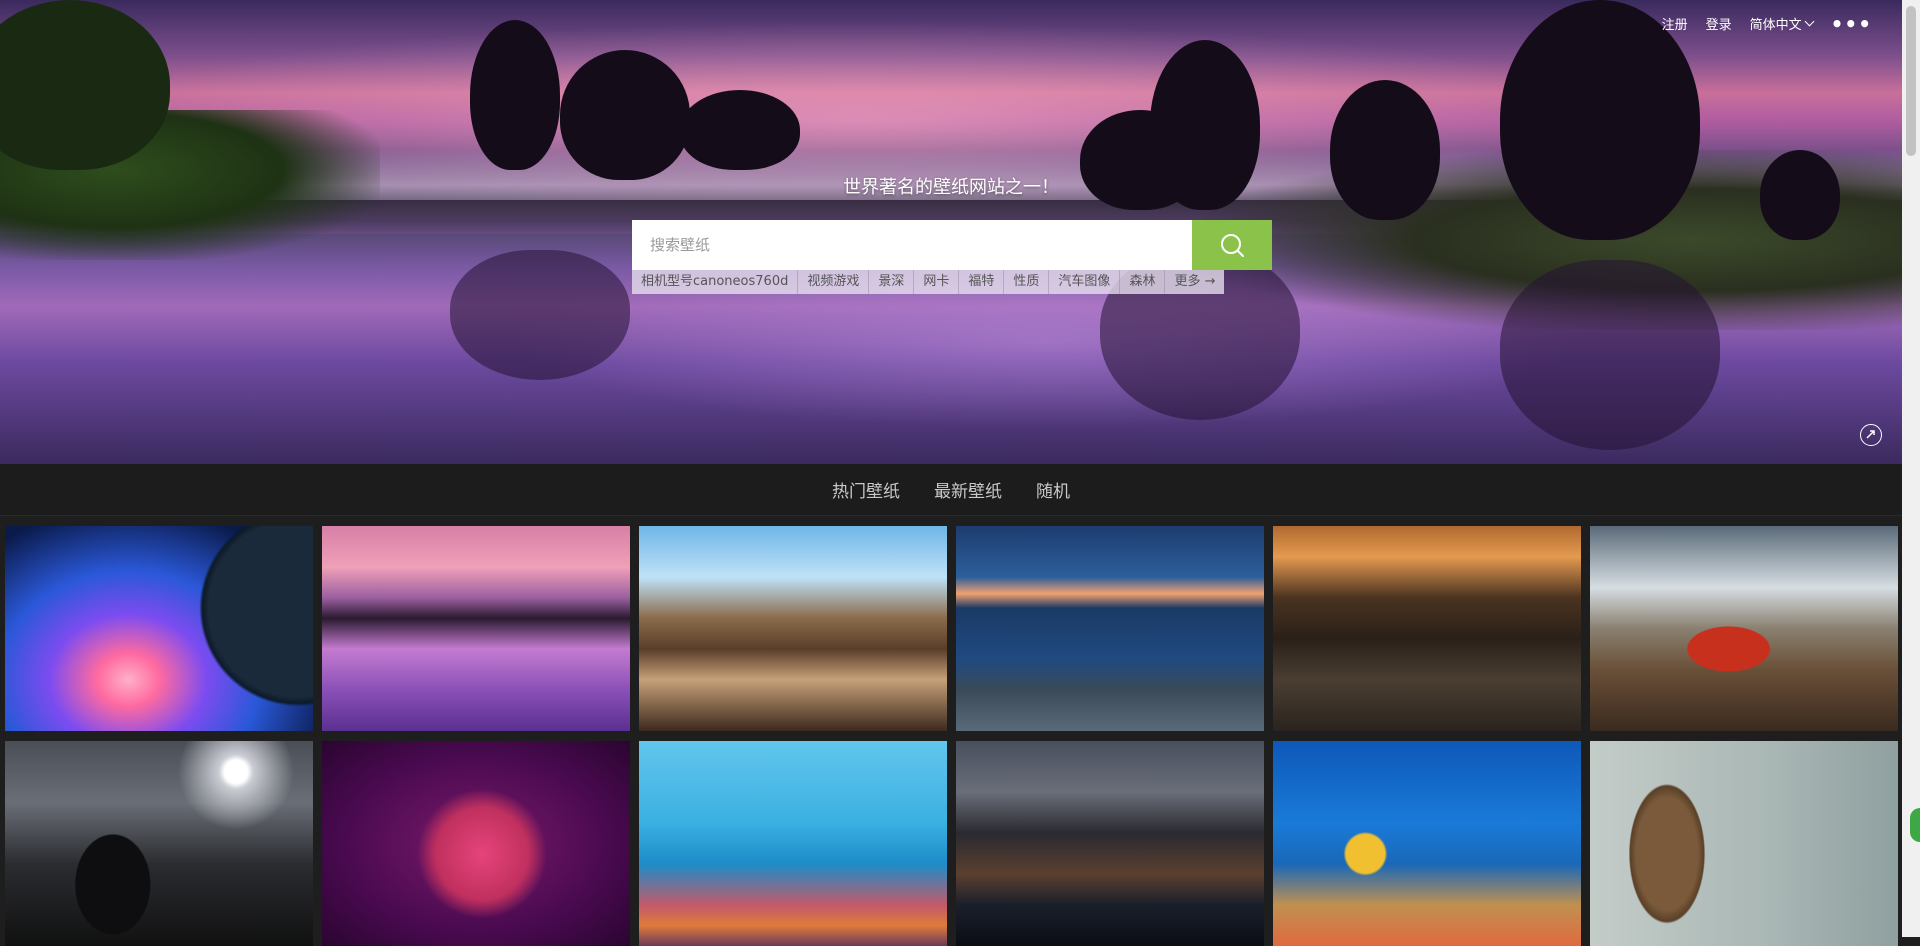 The width and height of the screenshot is (1920, 946). Describe the element at coordinates (715, 282) in the screenshot. I see `tag-link: 相机型号canoneos760d` at that location.